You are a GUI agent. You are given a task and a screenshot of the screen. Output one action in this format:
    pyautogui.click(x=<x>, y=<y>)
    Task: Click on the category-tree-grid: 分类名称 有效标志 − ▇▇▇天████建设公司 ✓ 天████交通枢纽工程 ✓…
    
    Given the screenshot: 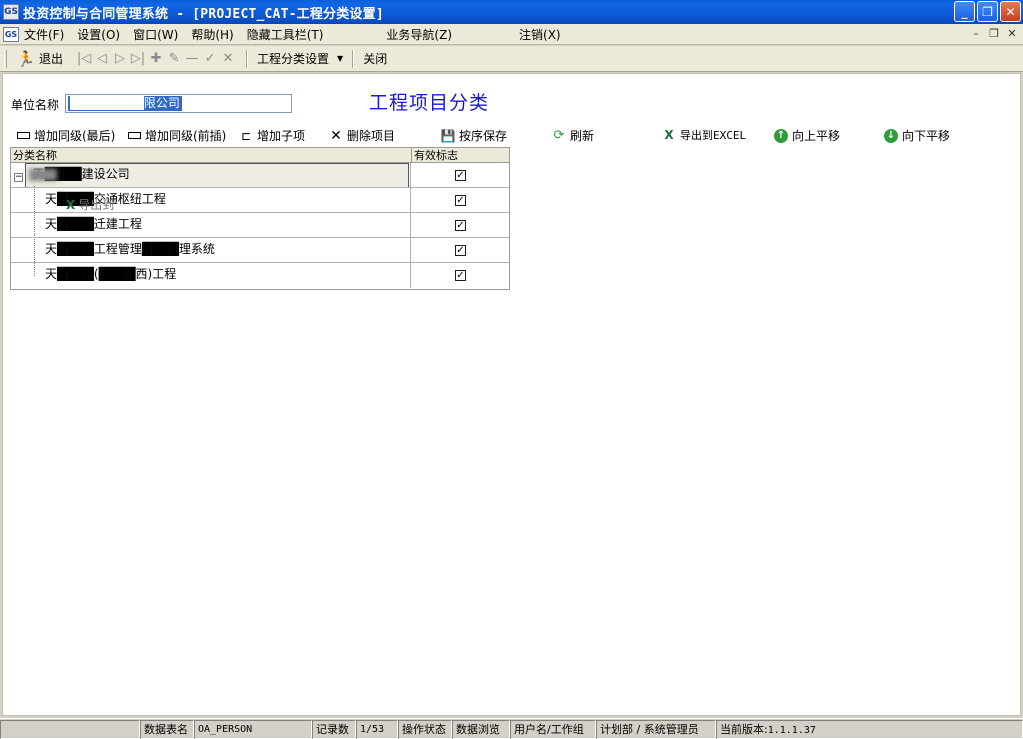 What is the action you would take?
    pyautogui.click(x=260, y=218)
    